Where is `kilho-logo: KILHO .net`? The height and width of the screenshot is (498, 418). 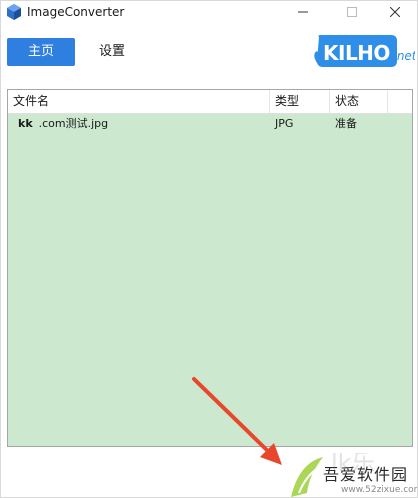 kilho-logo: KILHO .net is located at coordinates (364, 51).